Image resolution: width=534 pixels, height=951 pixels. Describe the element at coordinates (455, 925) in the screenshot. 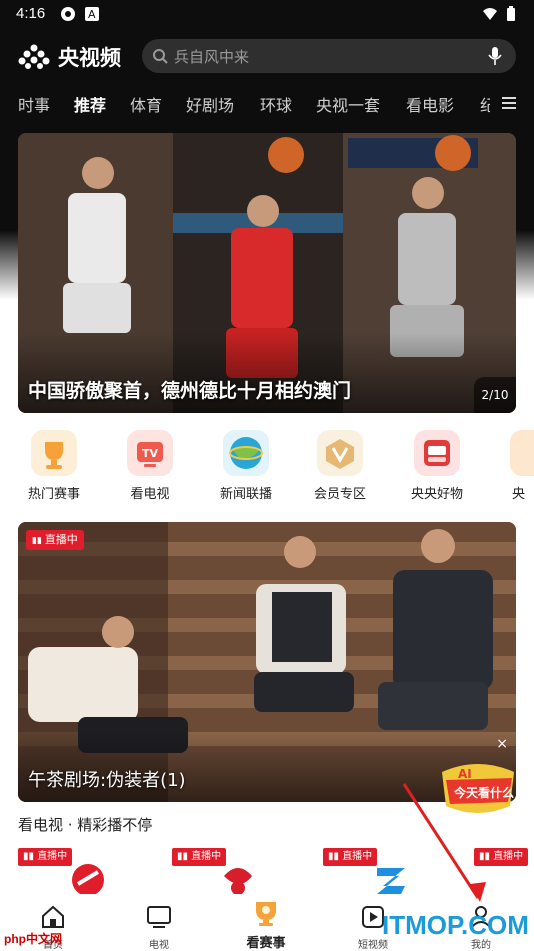

I see `watermark-right: ITMOP.COM` at that location.